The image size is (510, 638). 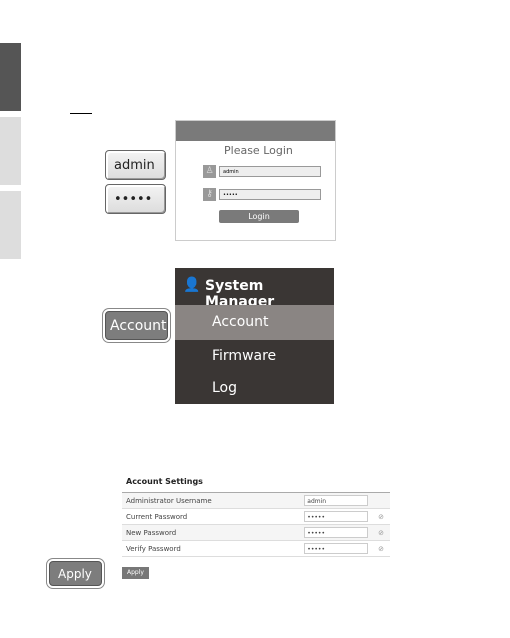 I want to click on user-icon: ♙, so click(x=209, y=171).